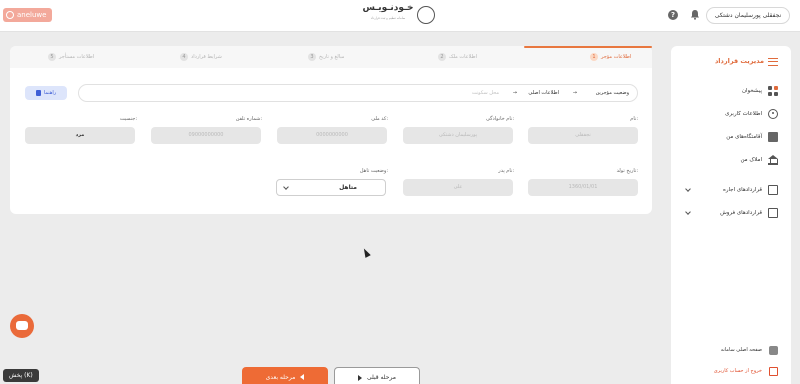 Image resolution: width=800 pixels, height=384 pixels. Describe the element at coordinates (773, 62) in the screenshot. I see `menu-icon` at that location.